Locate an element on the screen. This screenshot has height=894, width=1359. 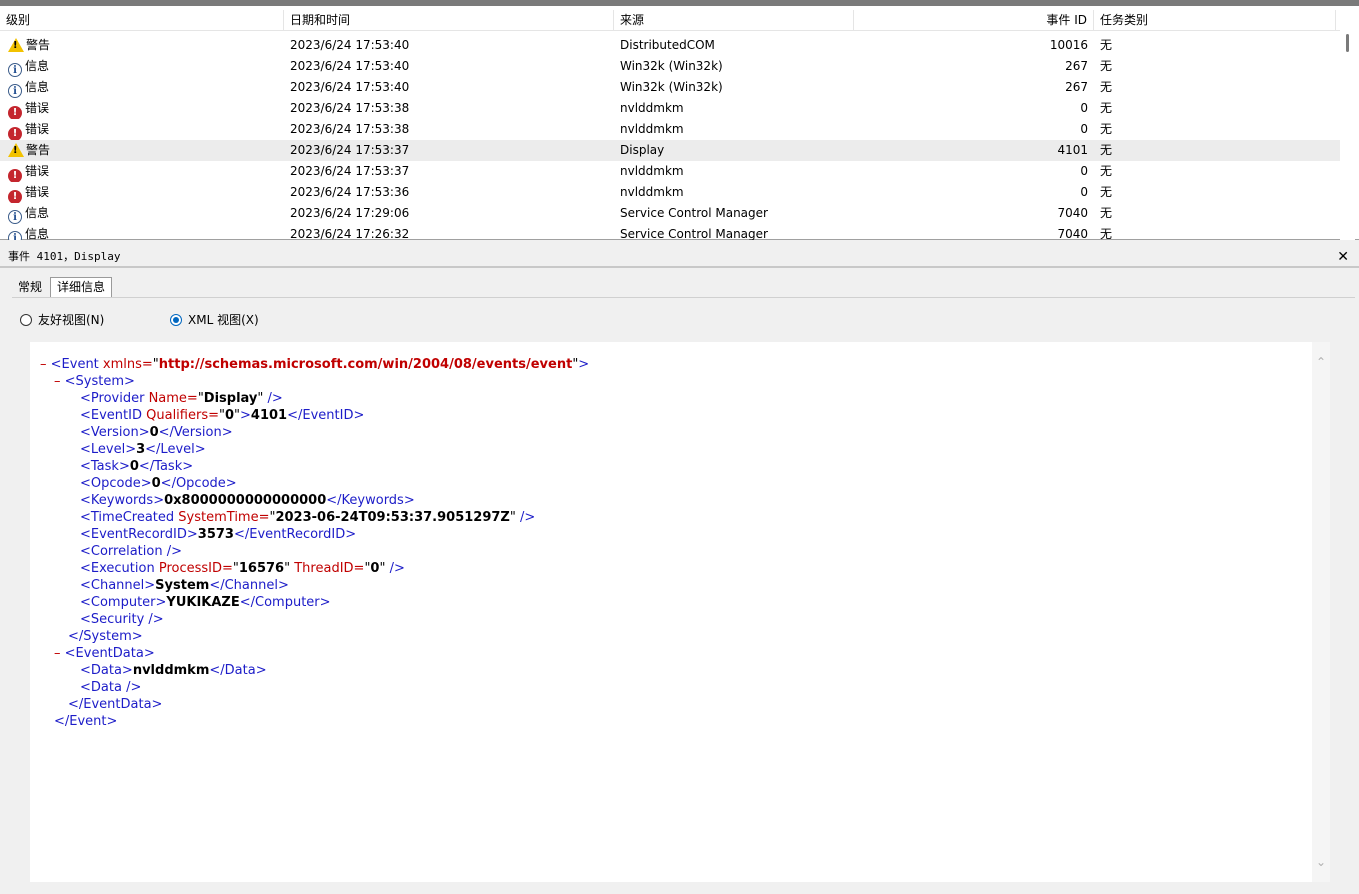
xml-text: 4101 is located at coordinates (269, 415).